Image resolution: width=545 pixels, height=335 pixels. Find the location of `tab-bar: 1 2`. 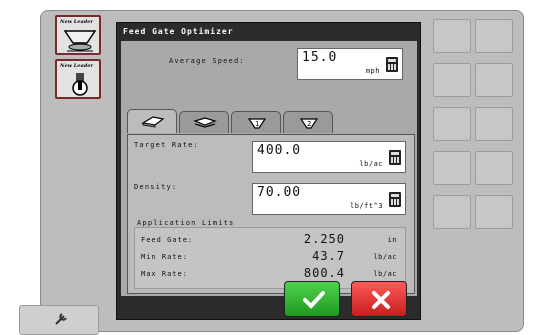

tab-bar: 1 2 is located at coordinates (272, 121).